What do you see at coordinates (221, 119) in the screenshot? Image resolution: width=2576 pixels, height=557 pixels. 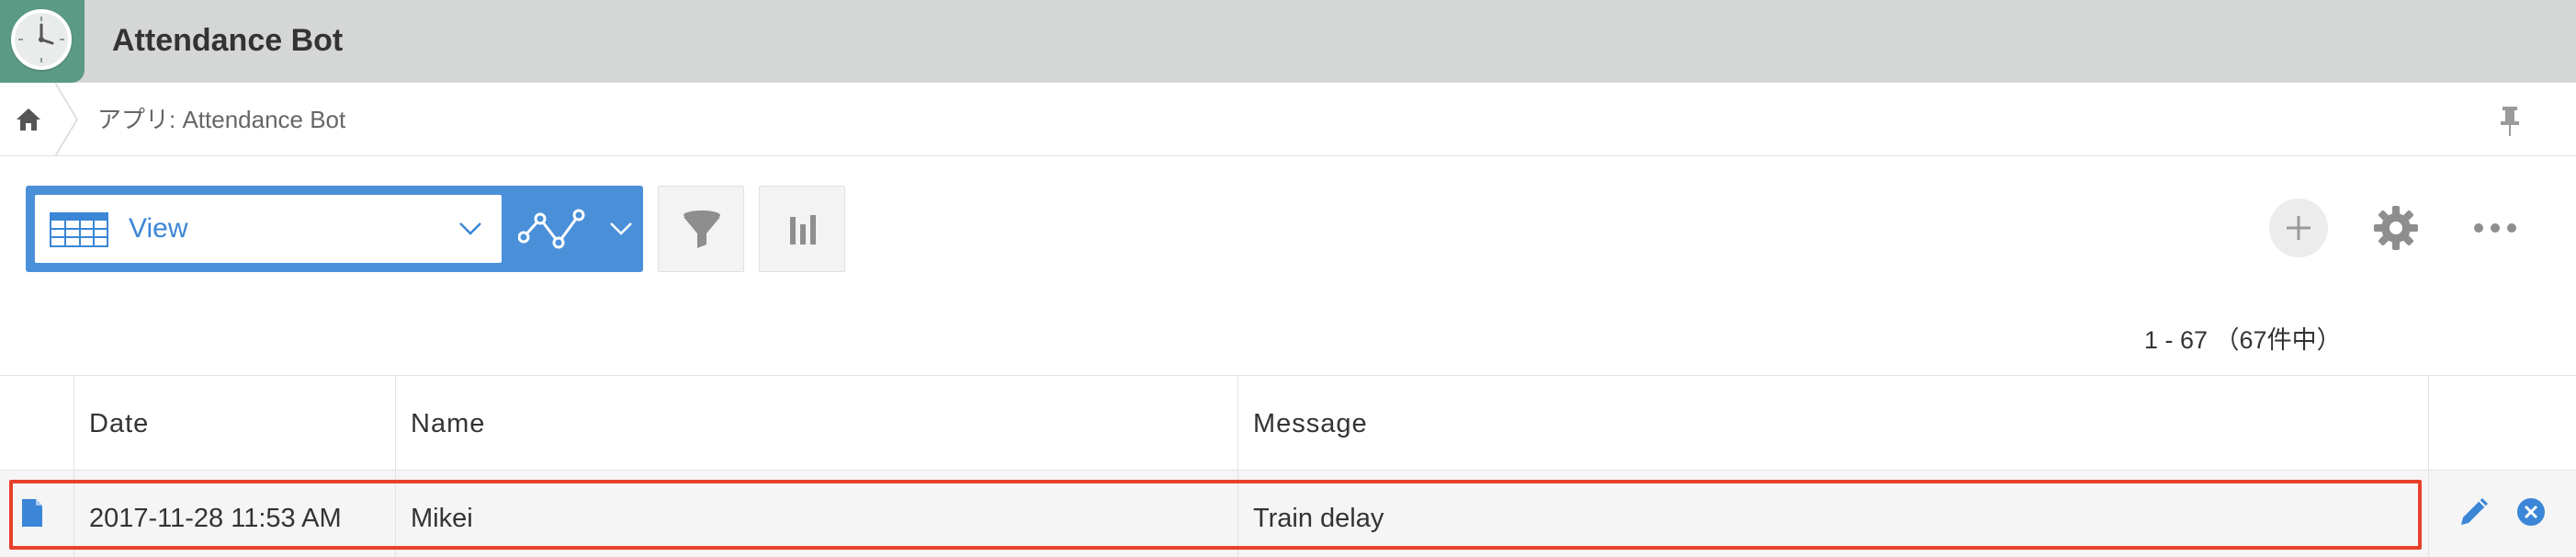 I see `breadcrumb-app-link: アプリ: Attendance Bot` at bounding box center [221, 119].